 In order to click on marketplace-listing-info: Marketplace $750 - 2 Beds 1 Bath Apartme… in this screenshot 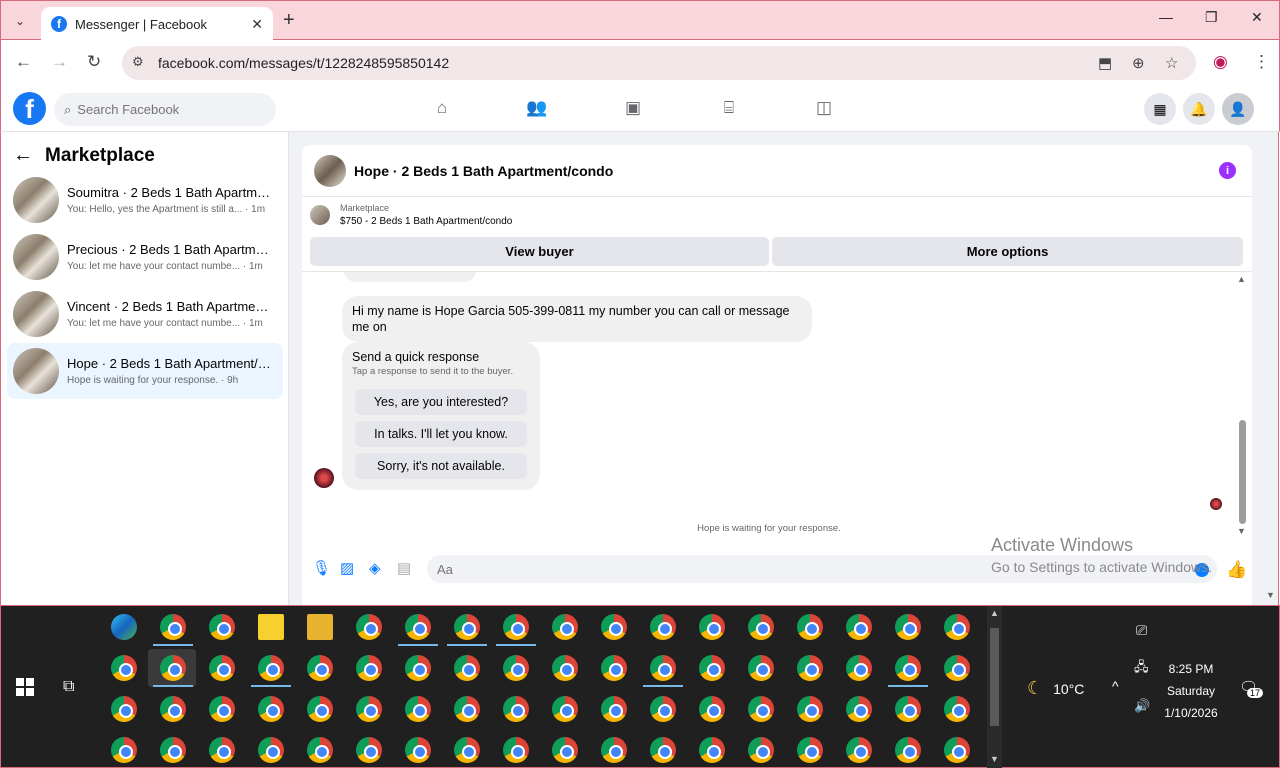, I will do `click(411, 215)`.